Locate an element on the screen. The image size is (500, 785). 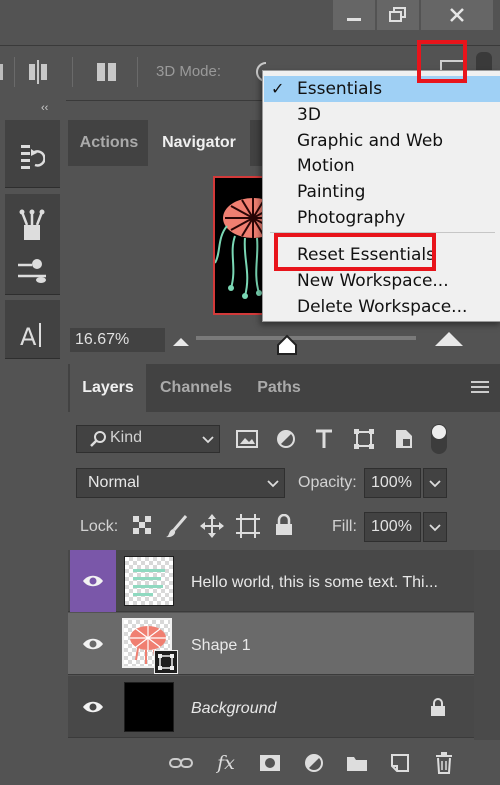
layer-name: Shape 1 is located at coordinates (221, 646).